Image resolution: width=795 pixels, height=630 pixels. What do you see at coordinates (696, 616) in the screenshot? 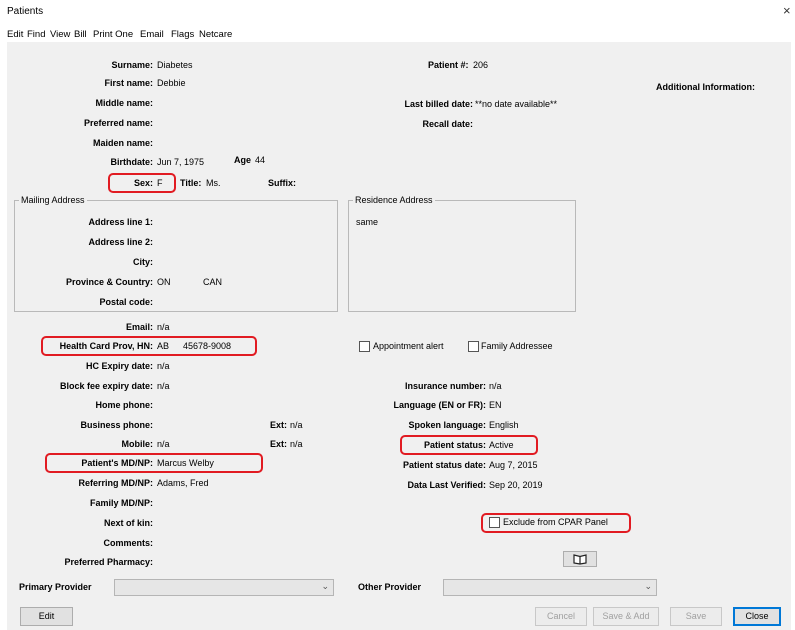
I see `save-button: Save` at bounding box center [696, 616].